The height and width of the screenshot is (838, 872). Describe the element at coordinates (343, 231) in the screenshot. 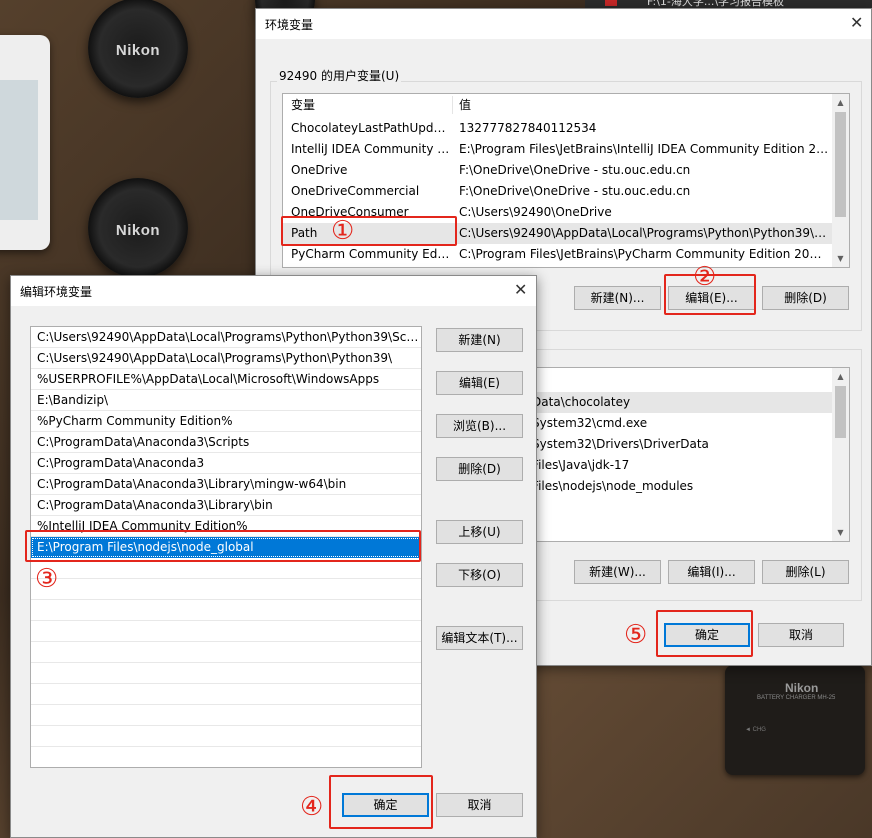

I see `annotation-step-1: ①` at that location.